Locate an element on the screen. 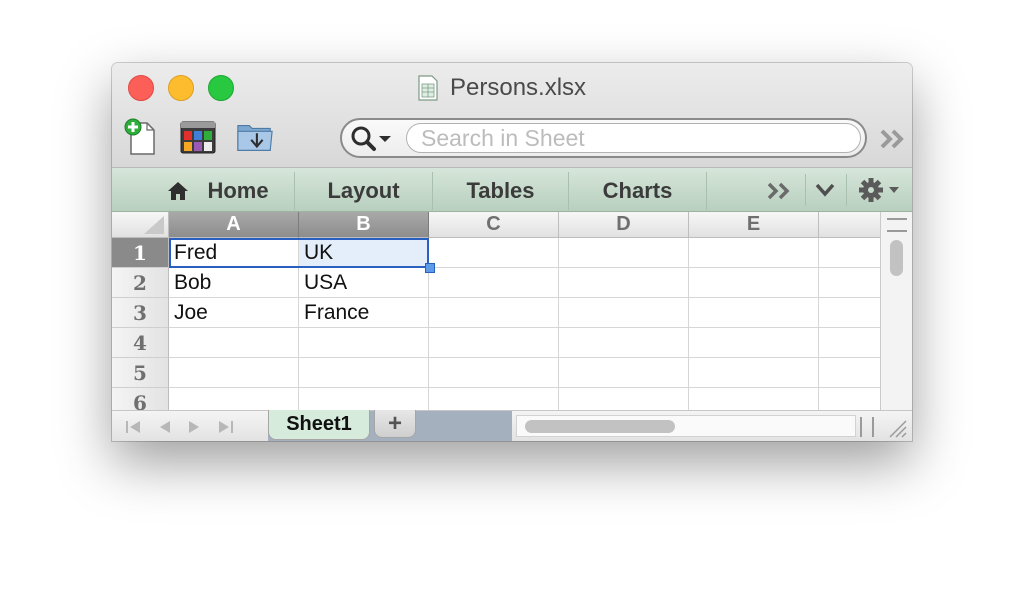 Image resolution: width=1024 pixels, height=602 pixels. column-header-c: C is located at coordinates (494, 225).